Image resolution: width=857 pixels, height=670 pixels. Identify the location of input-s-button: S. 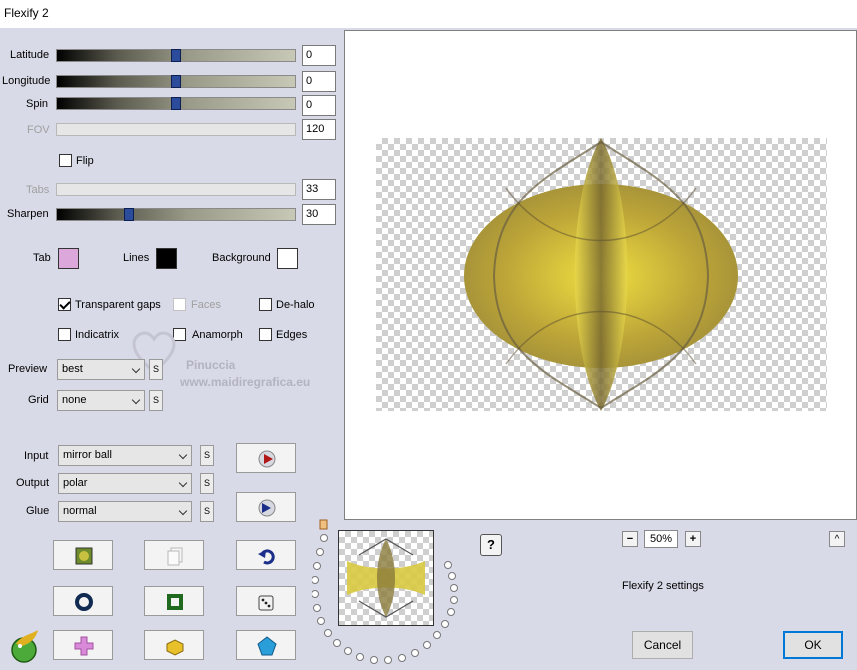
(207, 455).